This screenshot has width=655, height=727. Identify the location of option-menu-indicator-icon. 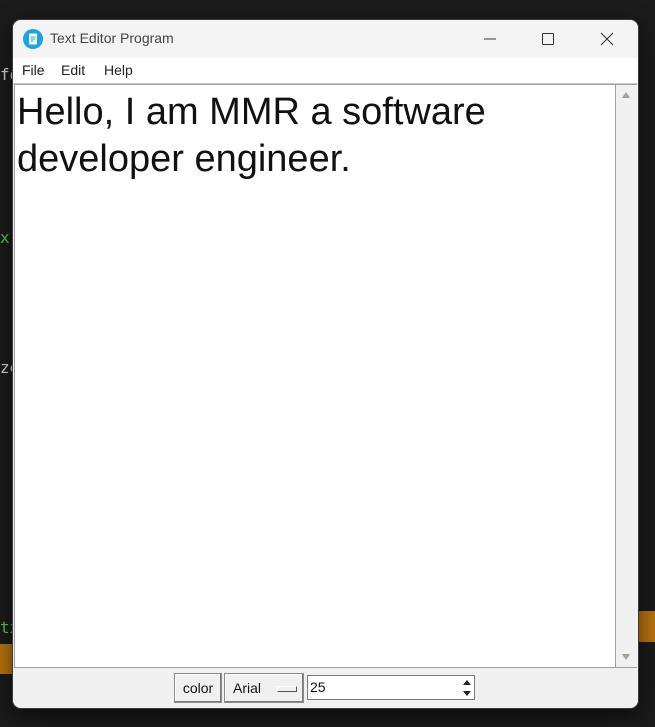
(287, 689).